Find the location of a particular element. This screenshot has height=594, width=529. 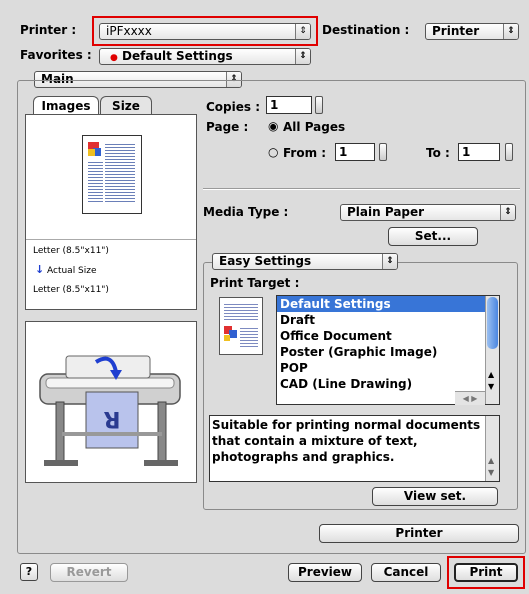

page-label: Page : is located at coordinates (227, 127).